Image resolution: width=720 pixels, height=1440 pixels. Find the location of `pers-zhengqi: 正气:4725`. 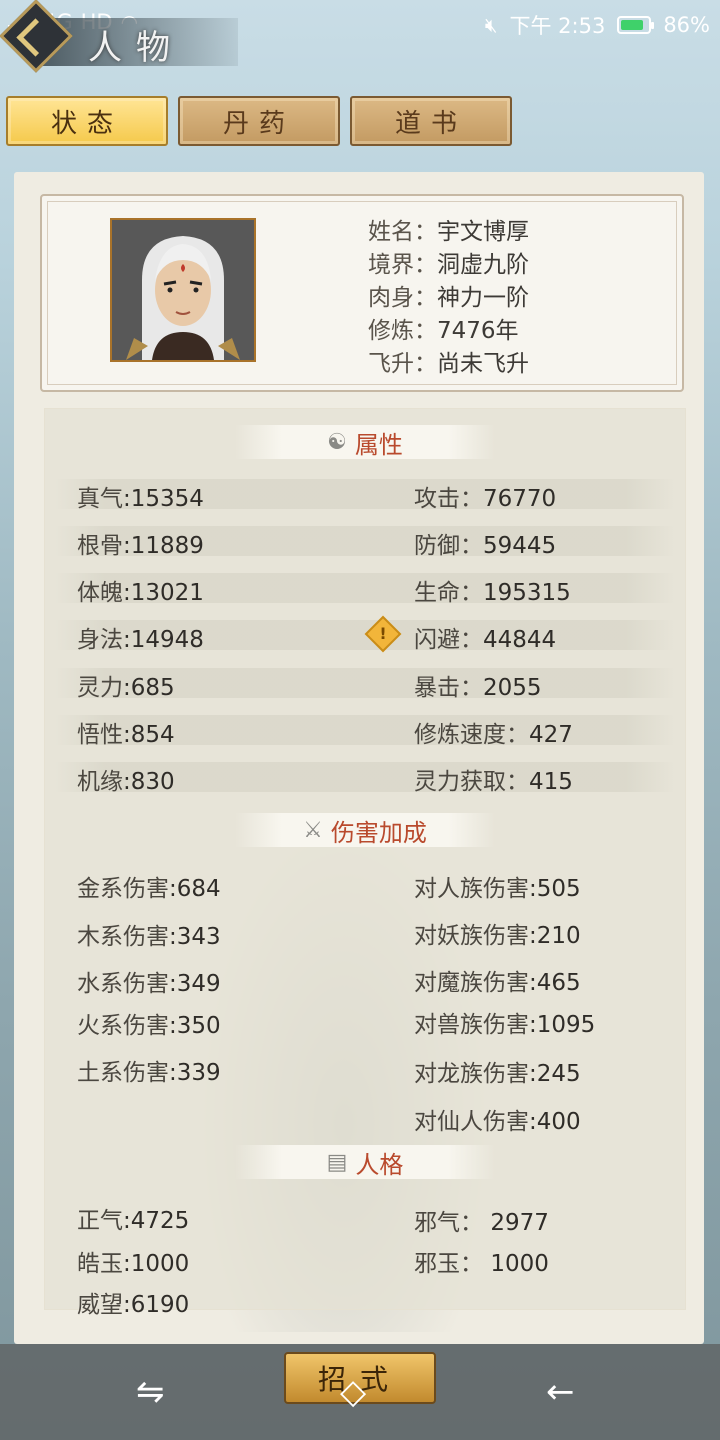

pers-zhengqi: 正气:4725 is located at coordinates (133, 1221).